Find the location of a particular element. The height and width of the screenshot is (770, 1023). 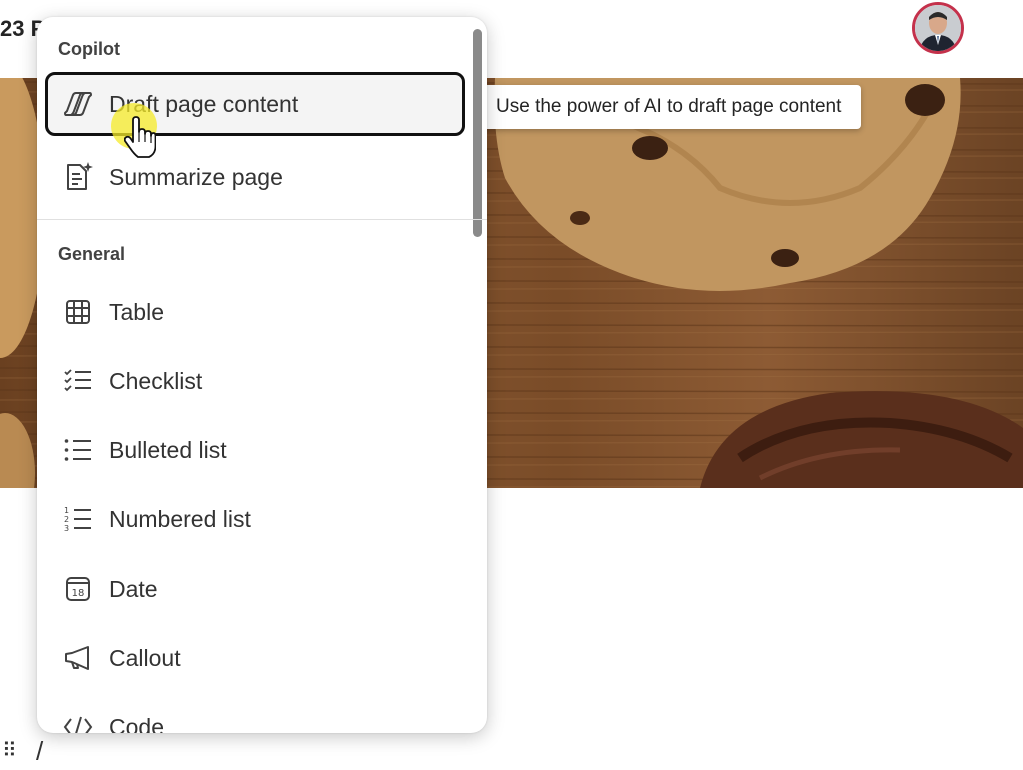

section-header-copilot: Copilot is located at coordinates (89, 49).